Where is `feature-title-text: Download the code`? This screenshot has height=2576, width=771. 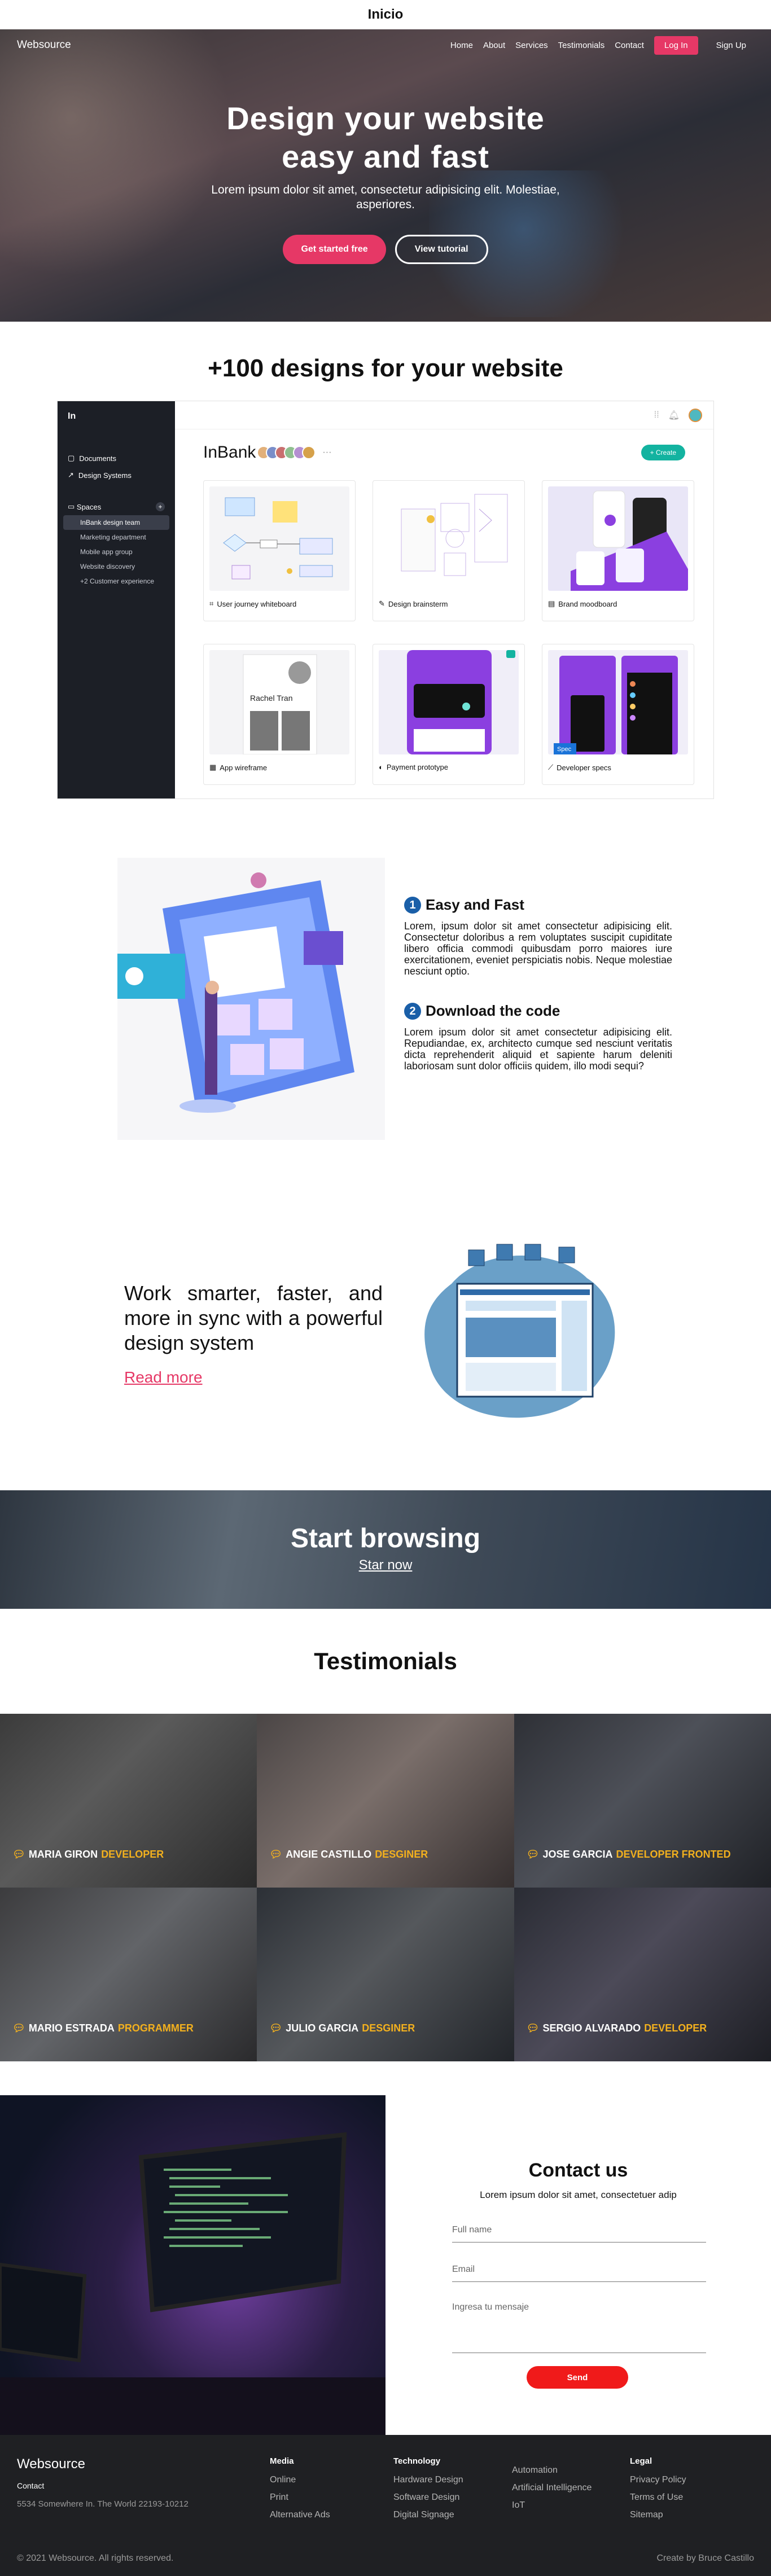
feature-title-text: Download the code is located at coordinates (493, 1010).